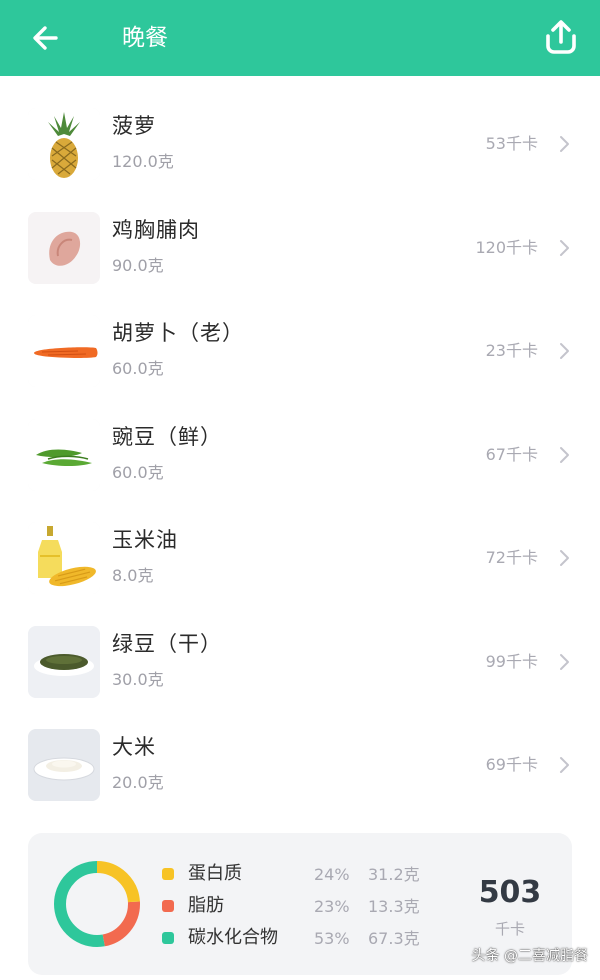  Describe the element at coordinates (133, 575) in the screenshot. I see `food-amount: 8.0克` at that location.